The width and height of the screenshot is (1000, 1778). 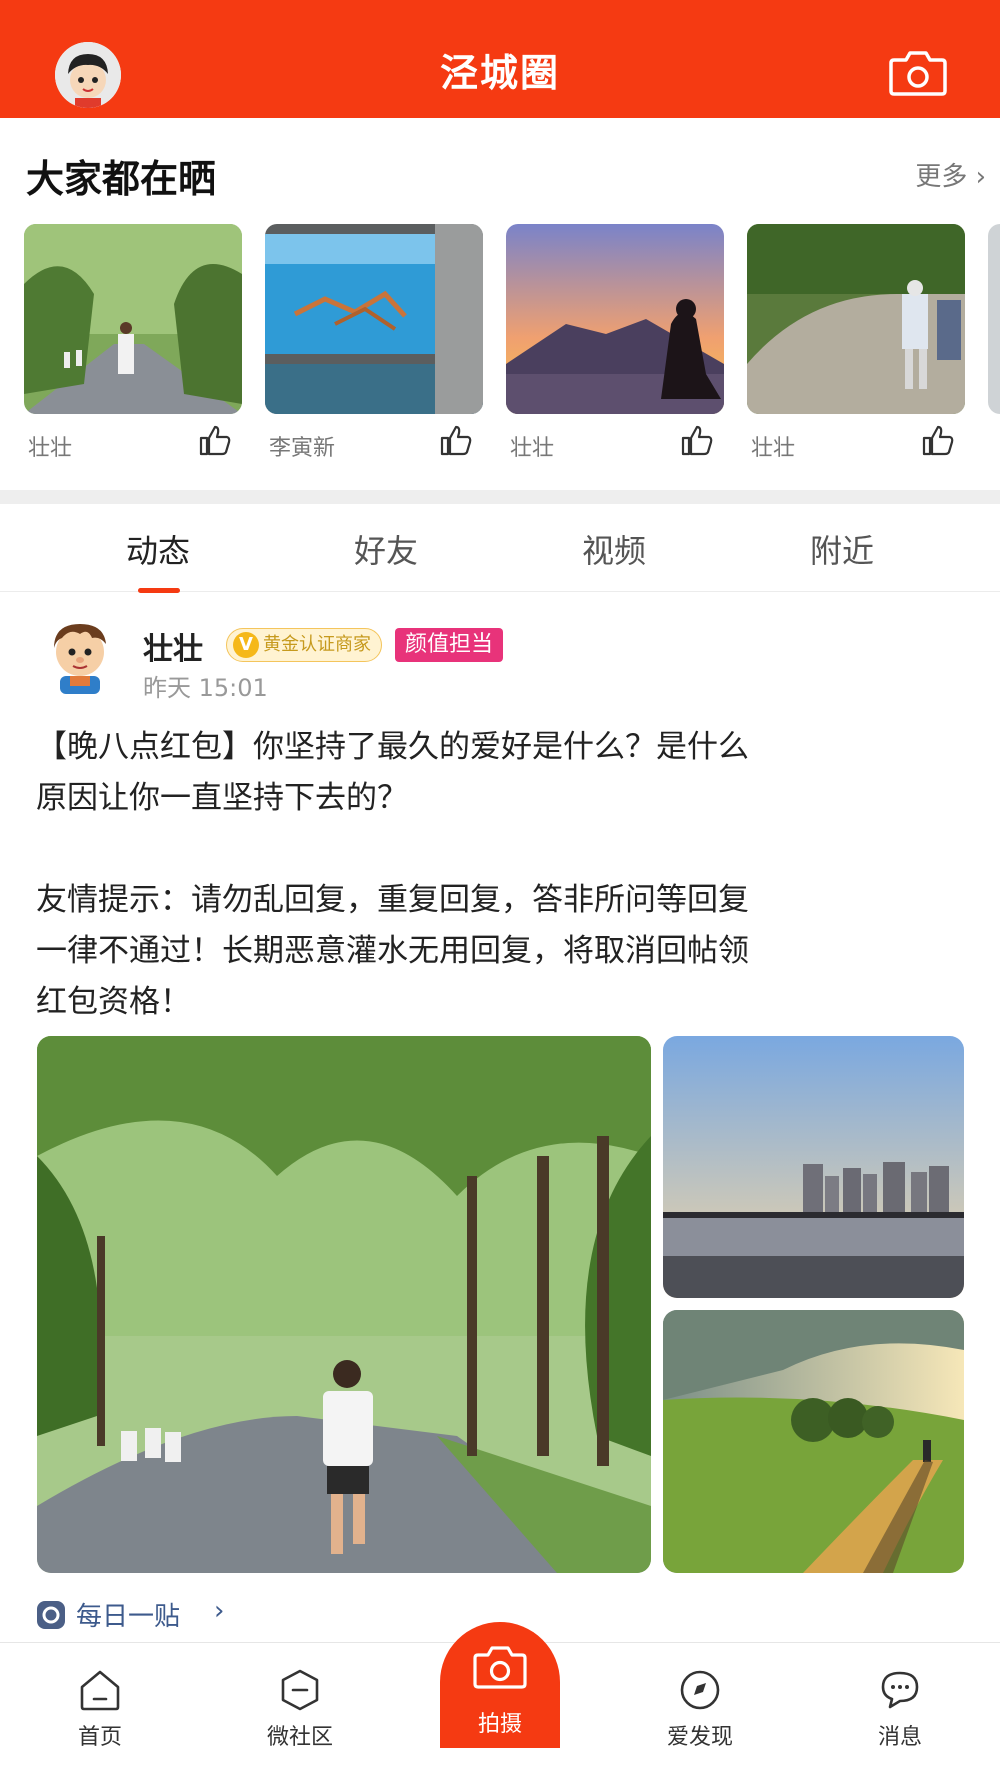 What do you see at coordinates (842, 549) in the screenshot?
I see `tab-nearby: 附近` at bounding box center [842, 549].